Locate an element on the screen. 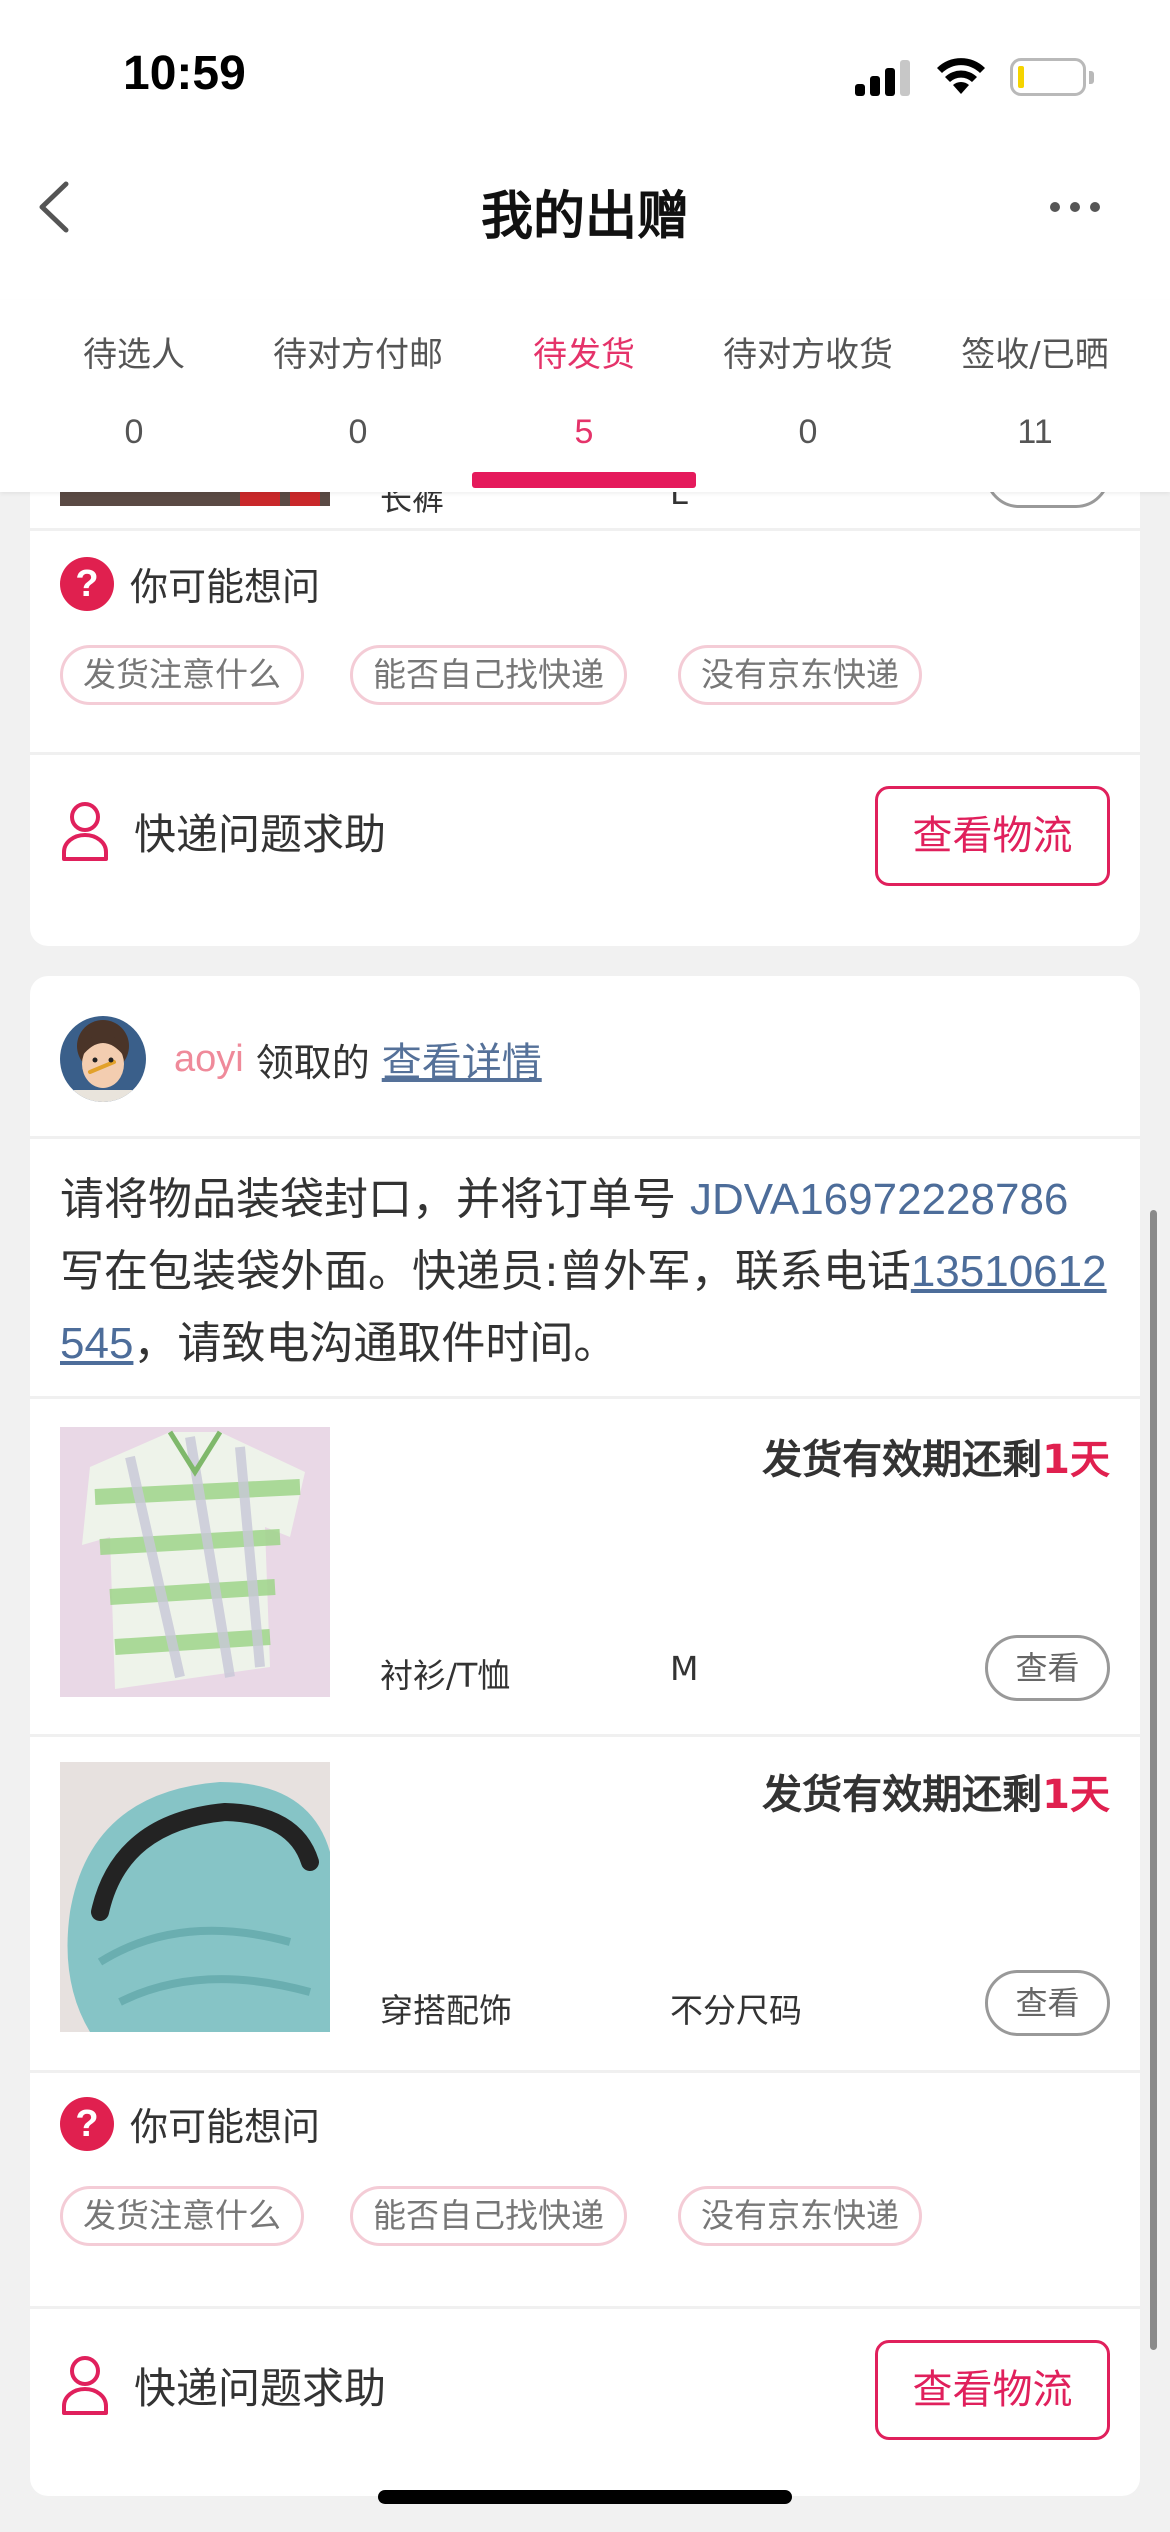  home-indicator is located at coordinates (585, 2497).